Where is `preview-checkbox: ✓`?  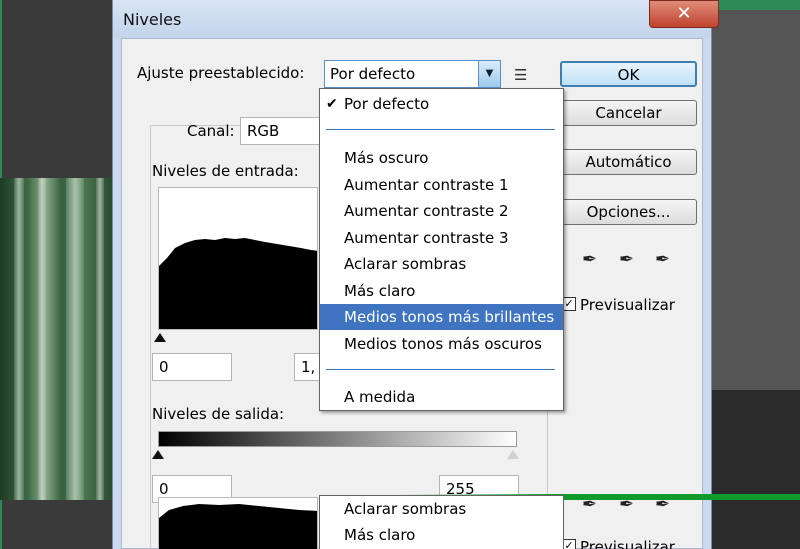
preview-checkbox: ✓ is located at coordinates (569, 304).